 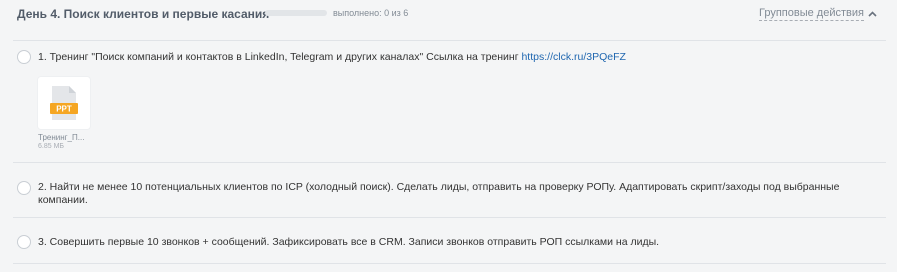 What do you see at coordinates (371, 13) in the screenshot?
I see `progress-text: выполнено: 0 из 6` at bounding box center [371, 13].